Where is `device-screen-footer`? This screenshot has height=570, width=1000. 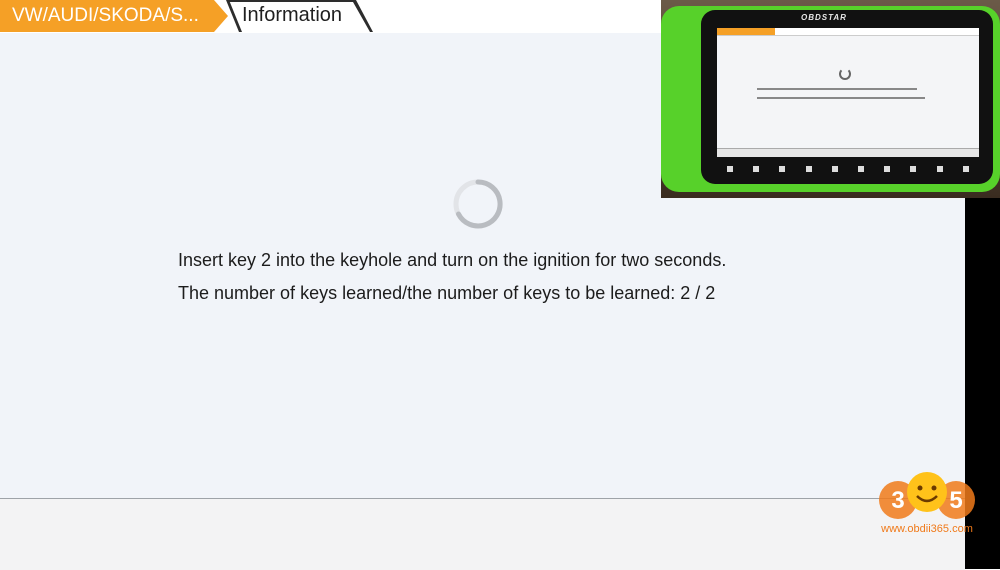
device-screen-footer is located at coordinates (848, 152).